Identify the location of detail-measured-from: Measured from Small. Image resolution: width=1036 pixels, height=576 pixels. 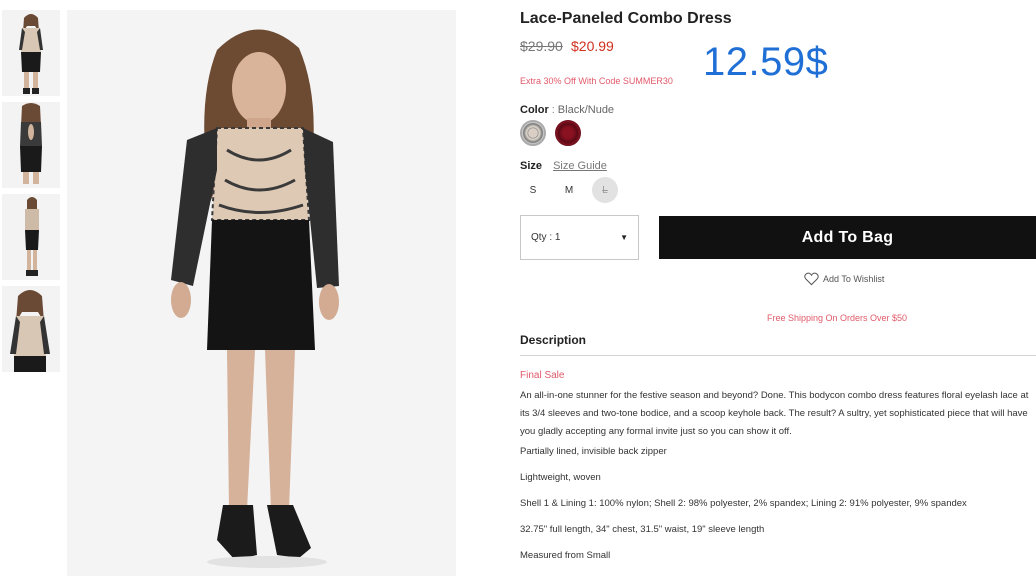
(565, 555).